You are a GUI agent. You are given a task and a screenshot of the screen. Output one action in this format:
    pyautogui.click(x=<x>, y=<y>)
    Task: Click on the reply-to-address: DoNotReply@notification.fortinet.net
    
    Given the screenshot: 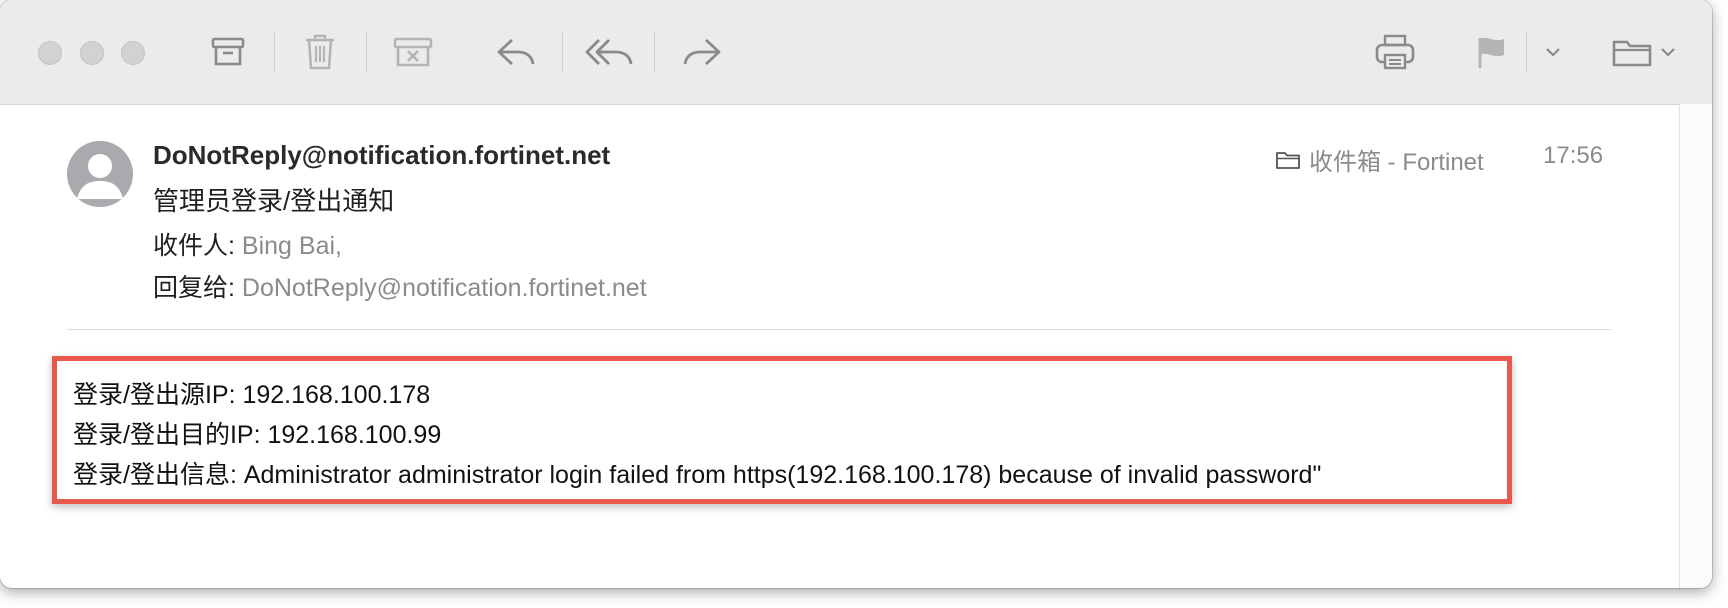 What is the action you would take?
    pyautogui.click(x=444, y=288)
    